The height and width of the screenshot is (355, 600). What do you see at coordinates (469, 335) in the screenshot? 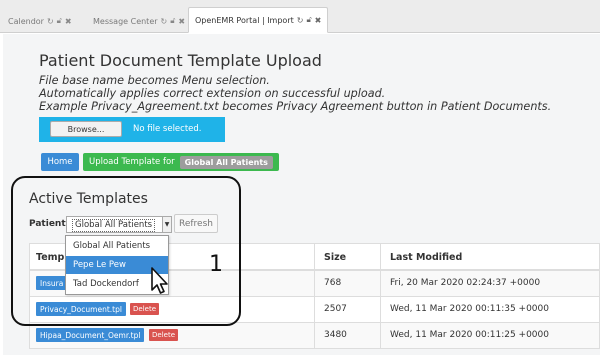
I see `template-modified: Wed, 11 Mar 2020 00:11:25 +0000` at bounding box center [469, 335].